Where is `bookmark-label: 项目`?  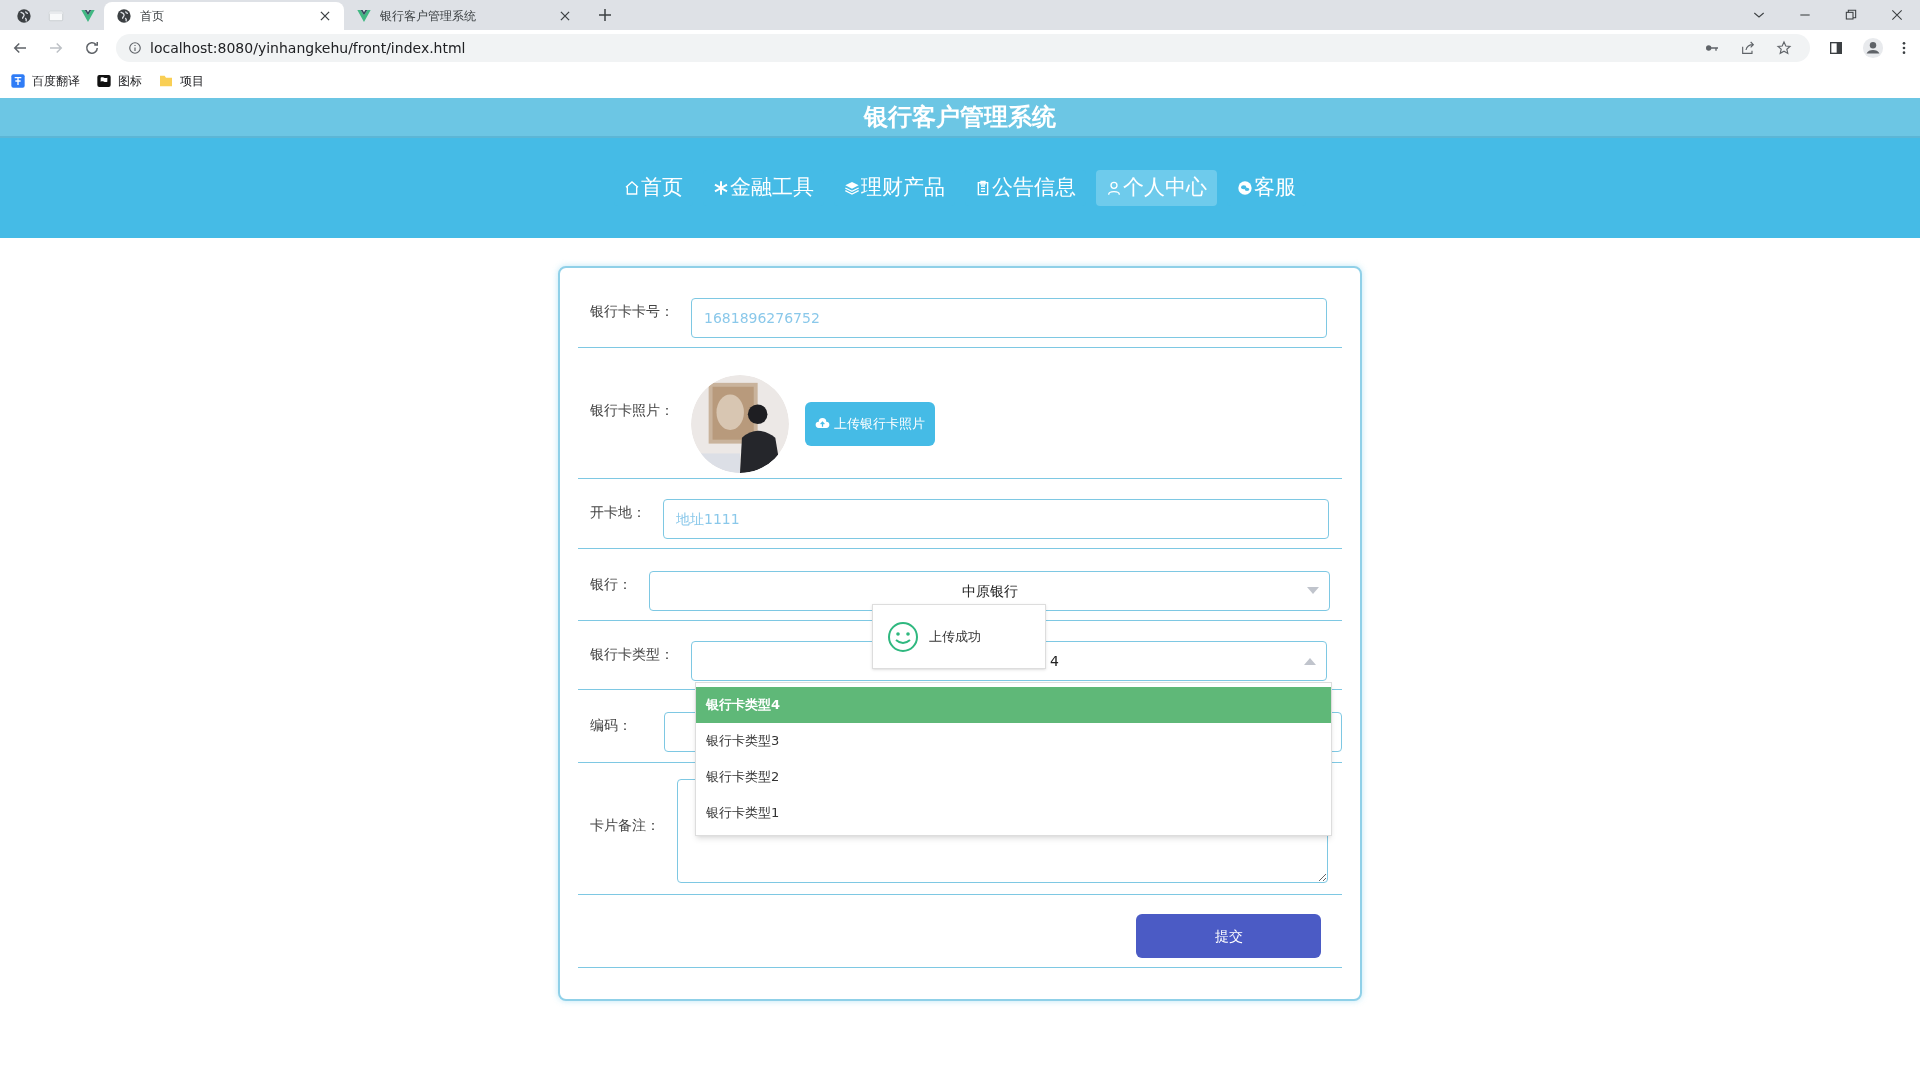 bookmark-label: 项目 is located at coordinates (192, 81).